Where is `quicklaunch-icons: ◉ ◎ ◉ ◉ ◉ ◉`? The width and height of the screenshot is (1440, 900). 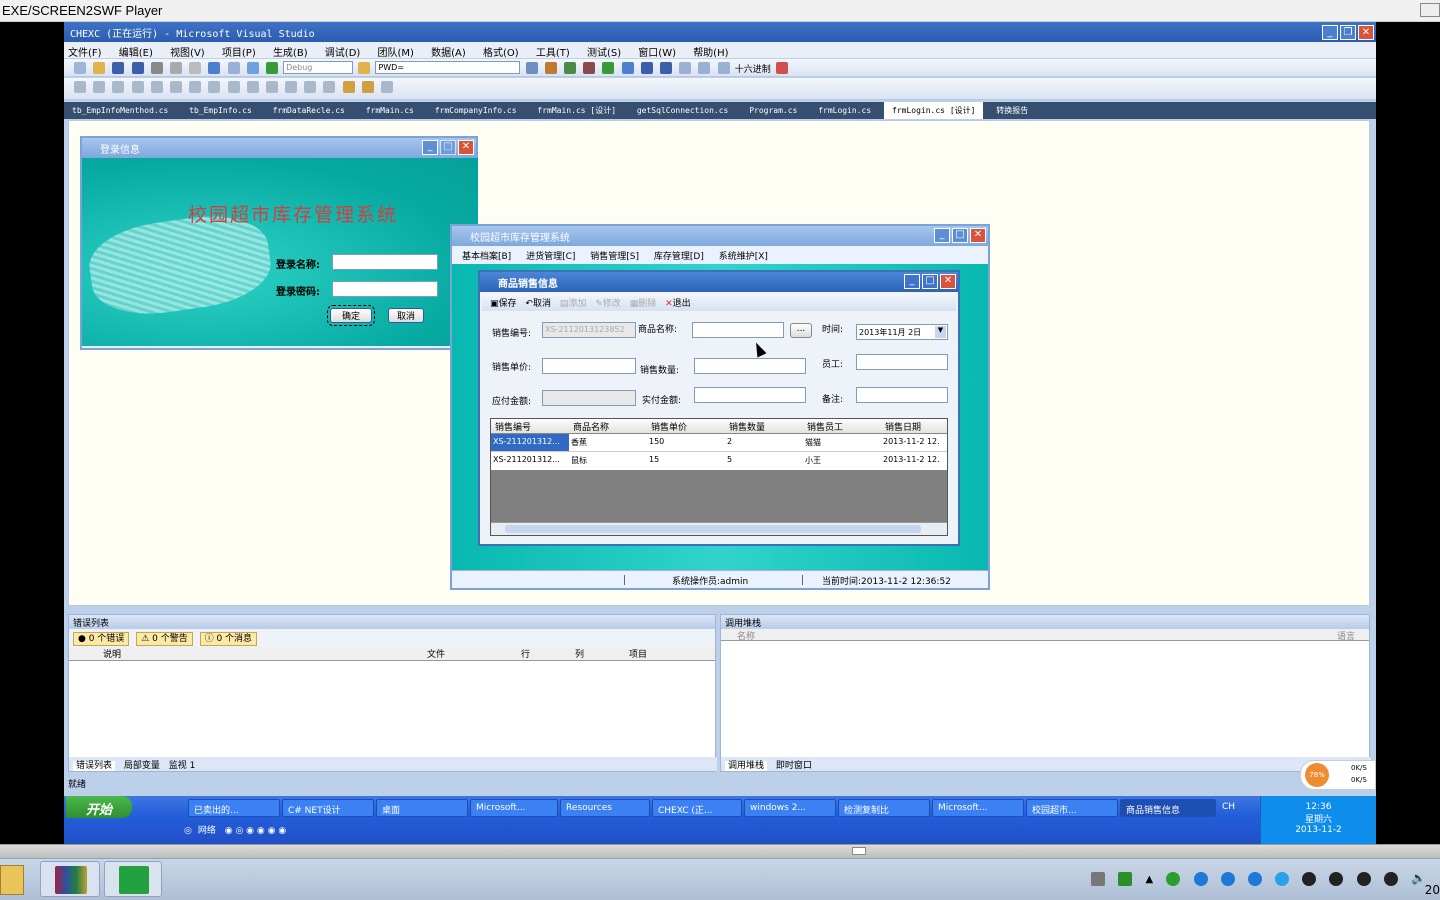 quicklaunch-icons: ◉ ◎ ◉ ◉ ◉ ◉ is located at coordinates (255, 831).